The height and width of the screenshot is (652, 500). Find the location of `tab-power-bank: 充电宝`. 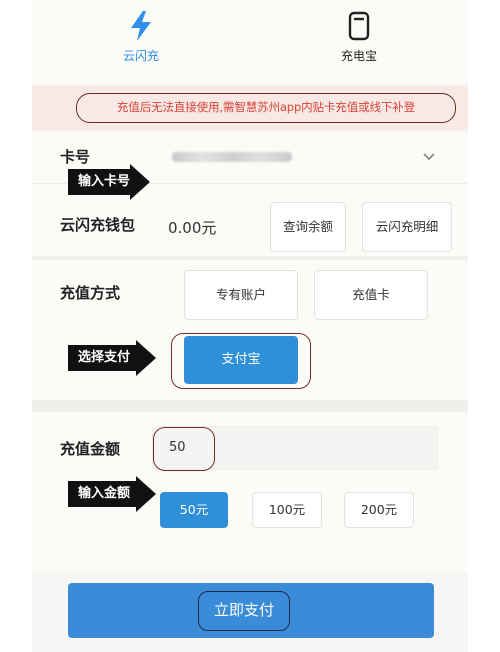

tab-power-bank: 充电宝 is located at coordinates (359, 42).